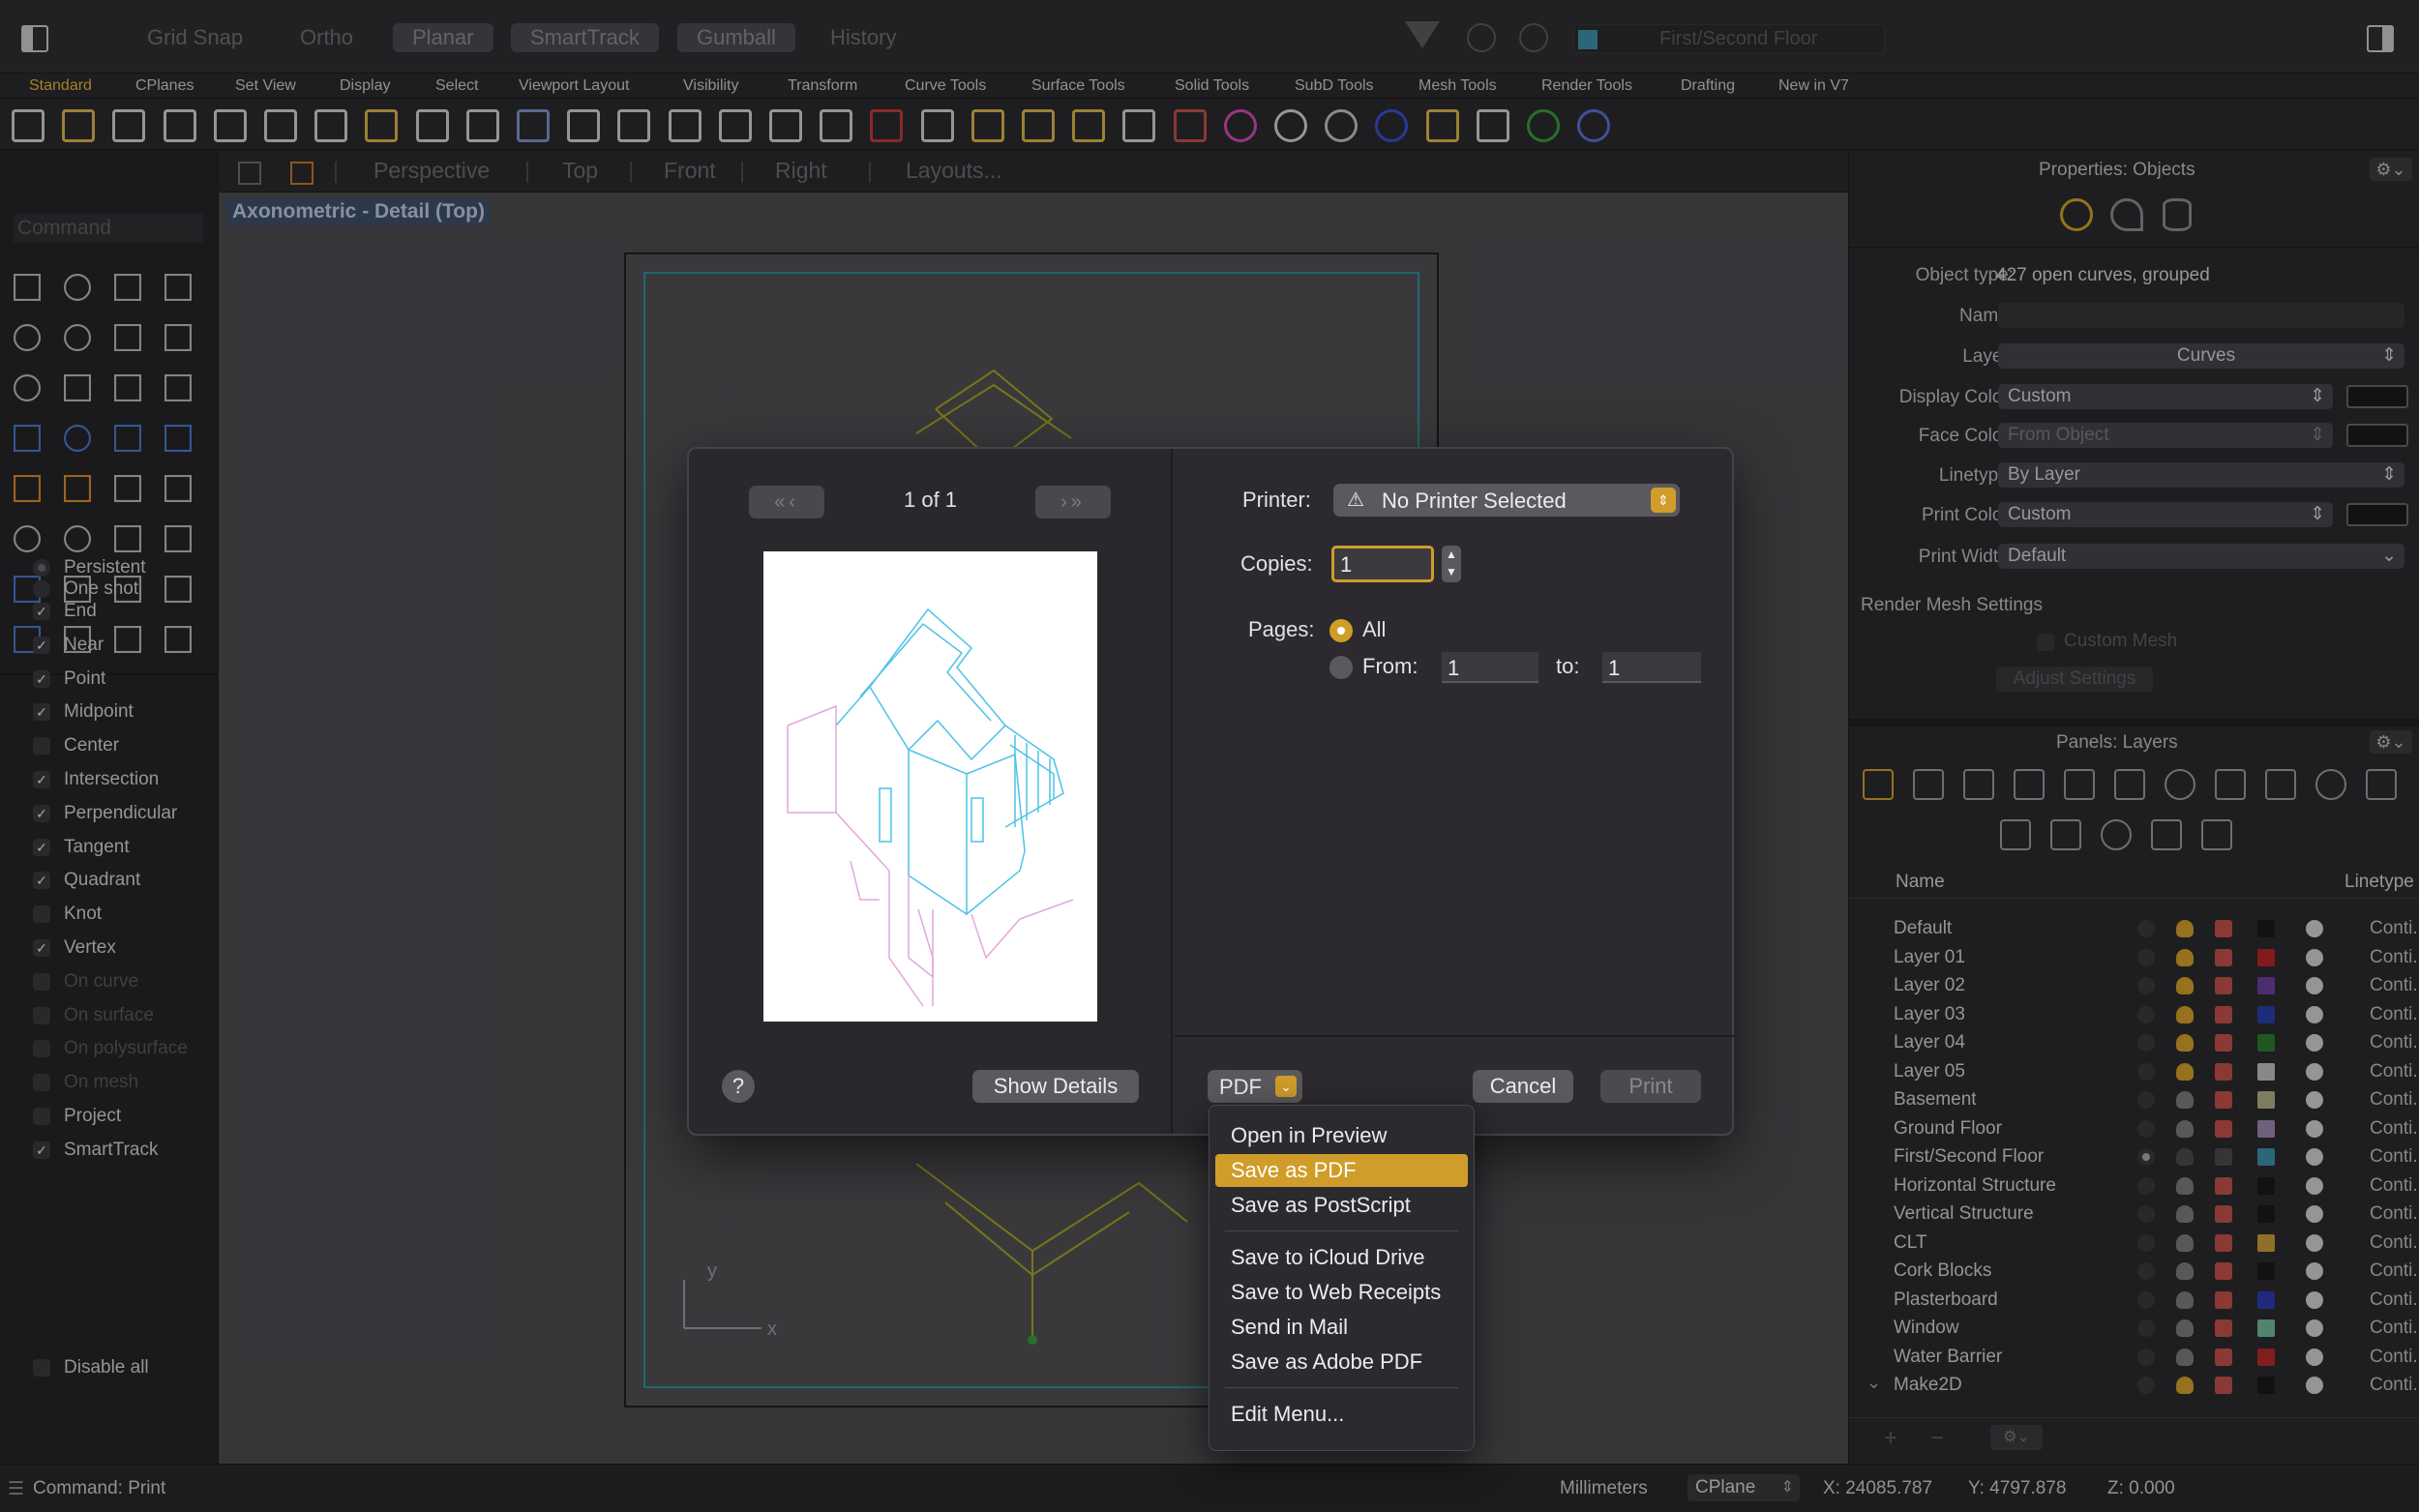  I want to click on from-value: 1, so click(1454, 668).